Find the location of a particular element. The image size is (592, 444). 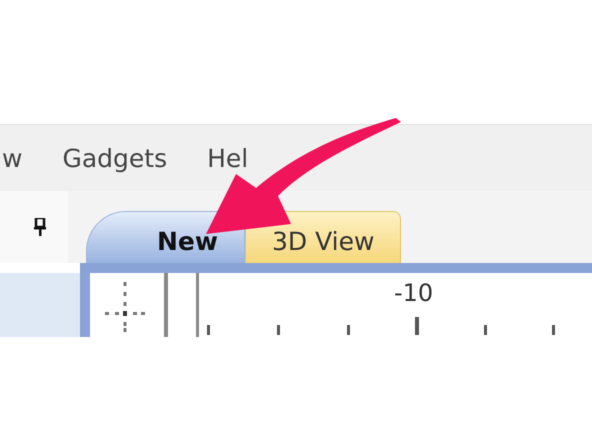

frame-border is located at coordinates (85, 305).